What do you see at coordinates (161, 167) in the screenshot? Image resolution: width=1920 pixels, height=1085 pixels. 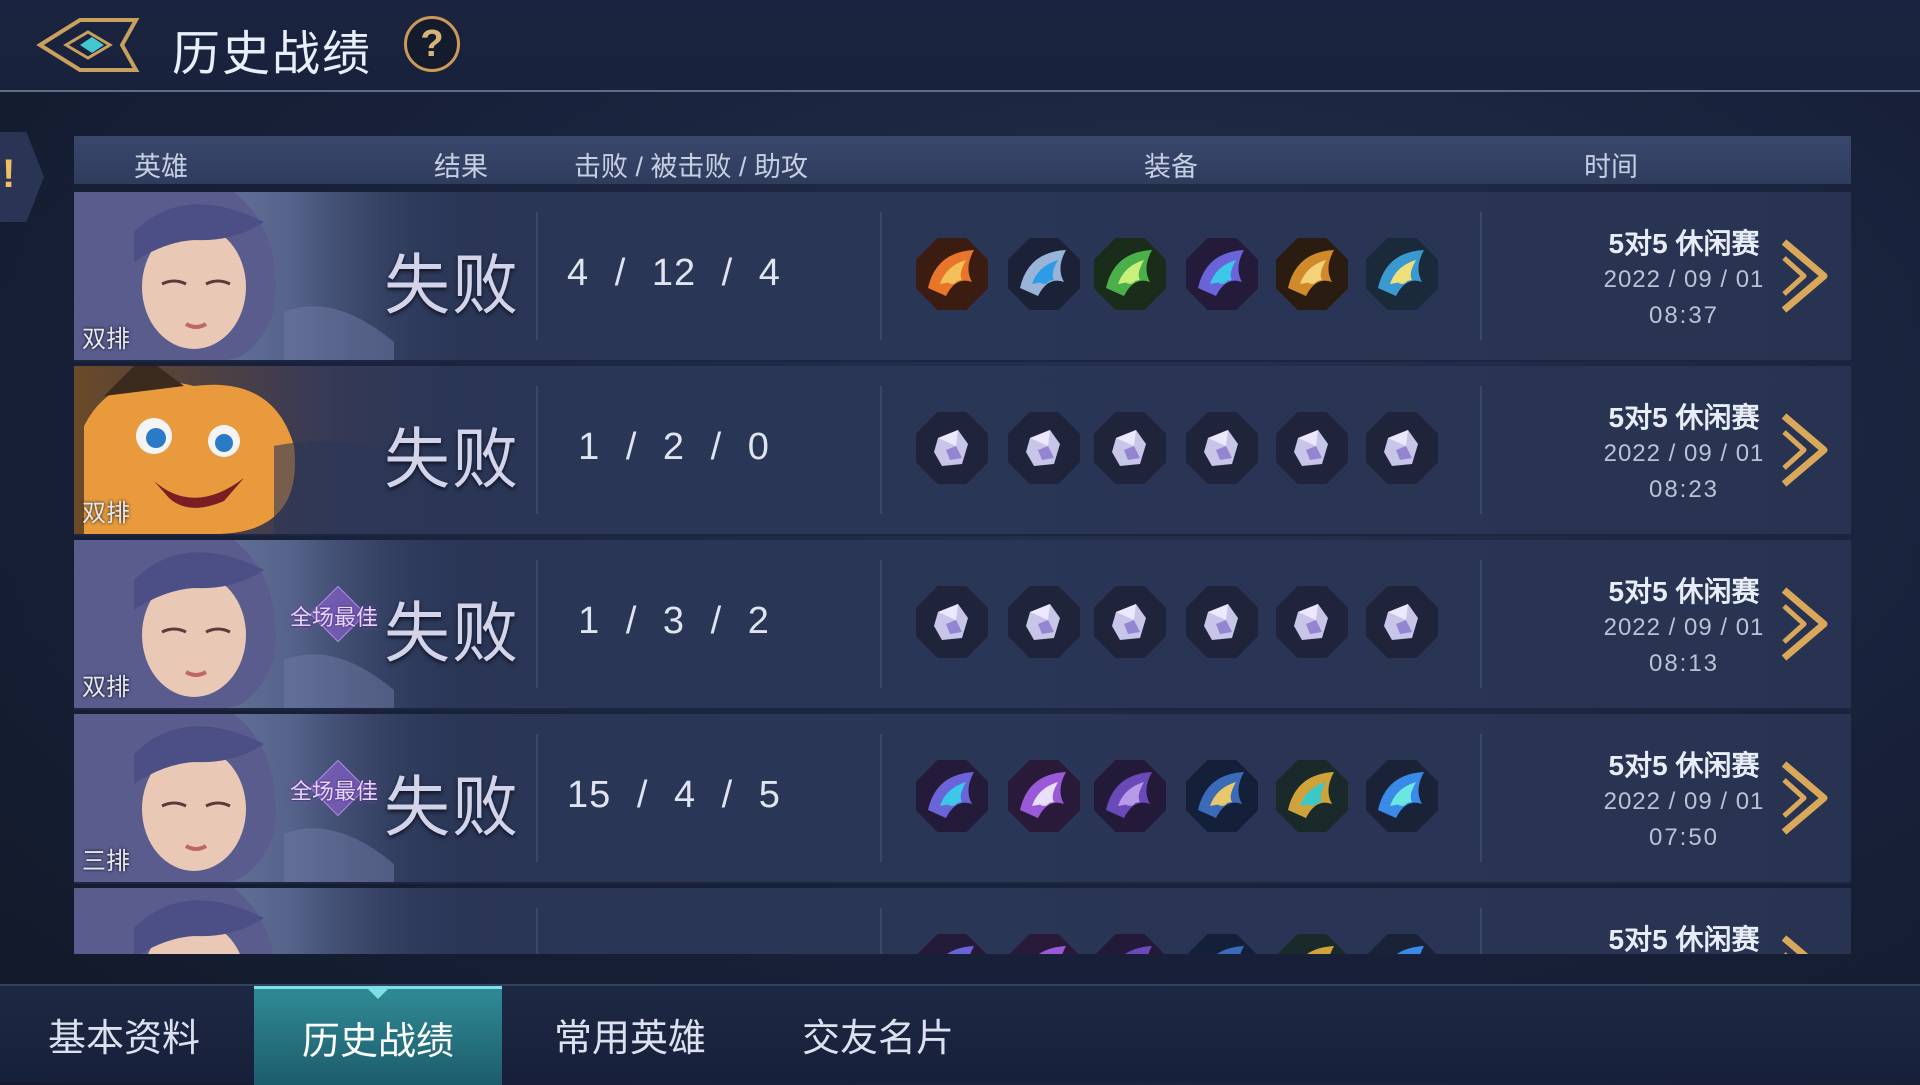 I see `column-hero: 英雄` at bounding box center [161, 167].